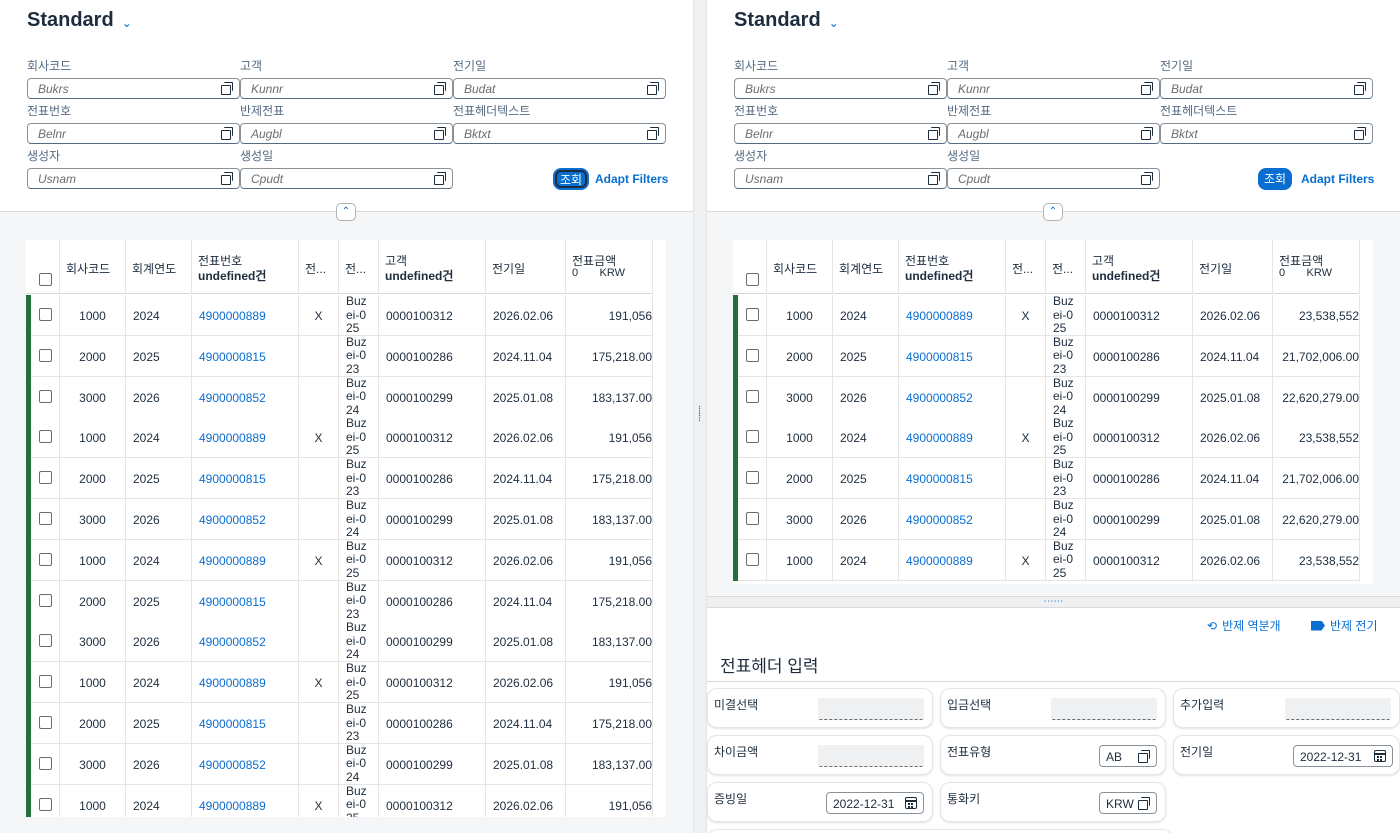 Image resolution: width=1400 pixels, height=833 pixels. What do you see at coordinates (840, 88) in the screenshot?
I see `filter-input: Bukrs` at bounding box center [840, 88].